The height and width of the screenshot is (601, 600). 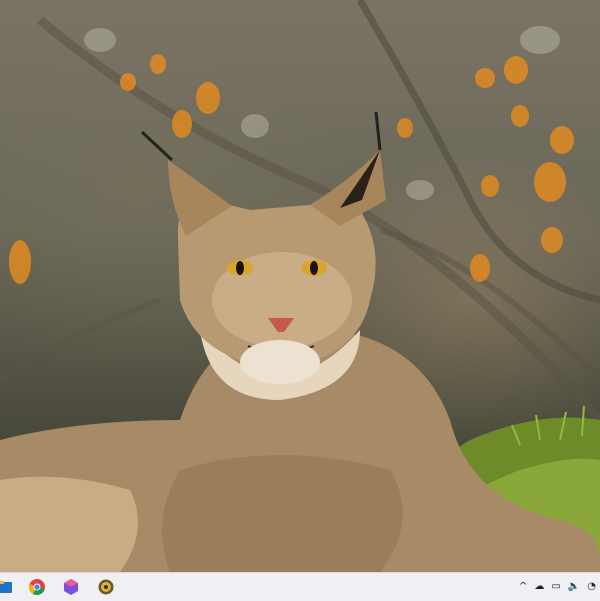 I want to click on battery-icon: ▭, so click(x=555, y=587).